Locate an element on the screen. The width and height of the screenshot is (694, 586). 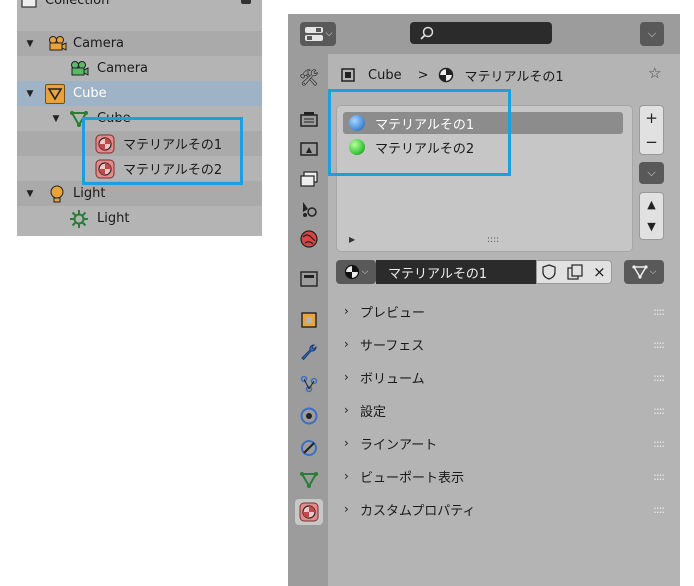
duplicate-icon is located at coordinates (575, 272).